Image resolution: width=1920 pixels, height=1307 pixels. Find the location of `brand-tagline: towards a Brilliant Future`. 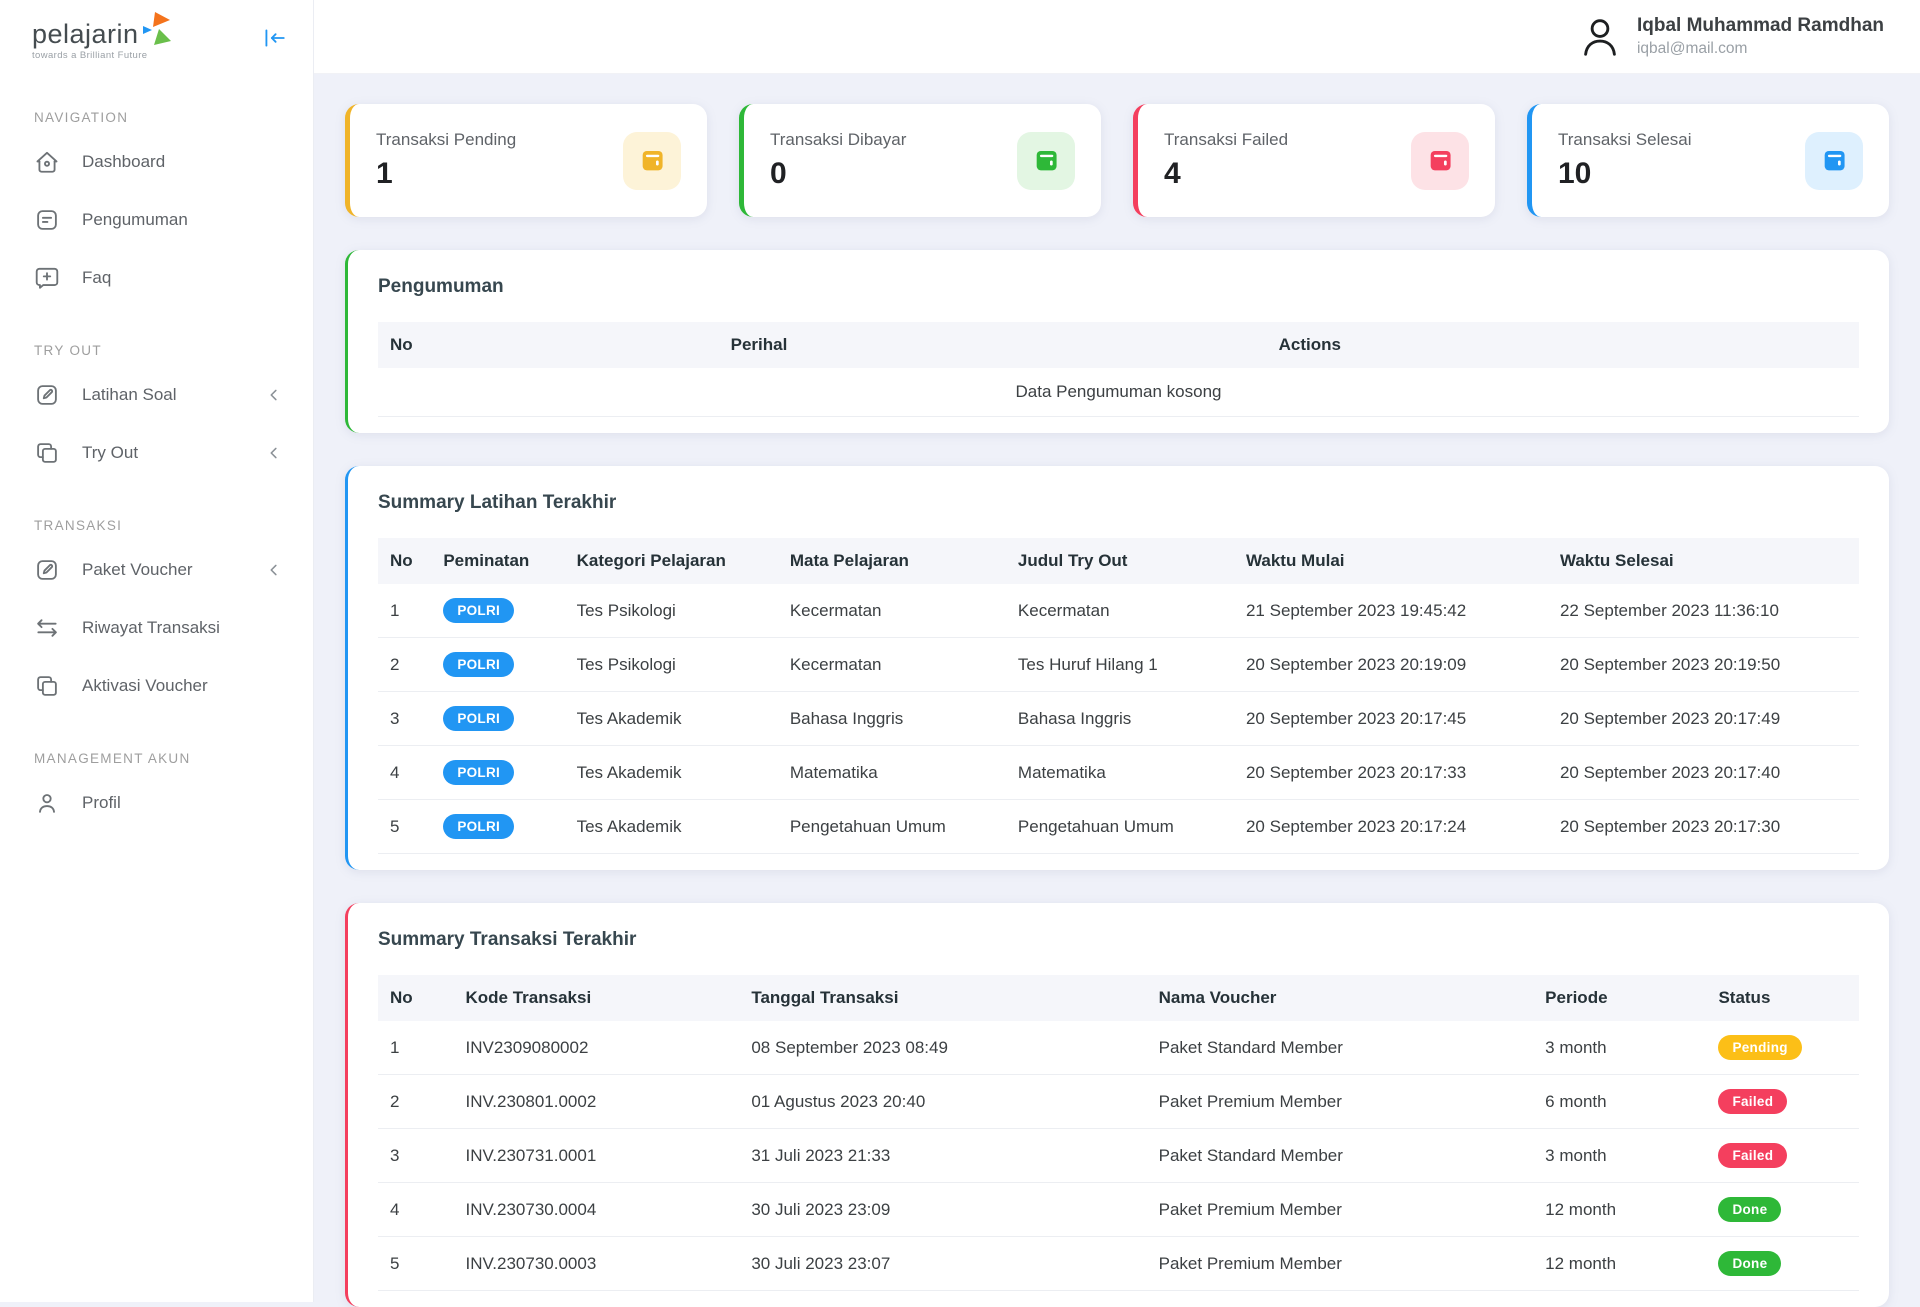

brand-tagline: towards a Brilliant Future is located at coordinates (90, 55).